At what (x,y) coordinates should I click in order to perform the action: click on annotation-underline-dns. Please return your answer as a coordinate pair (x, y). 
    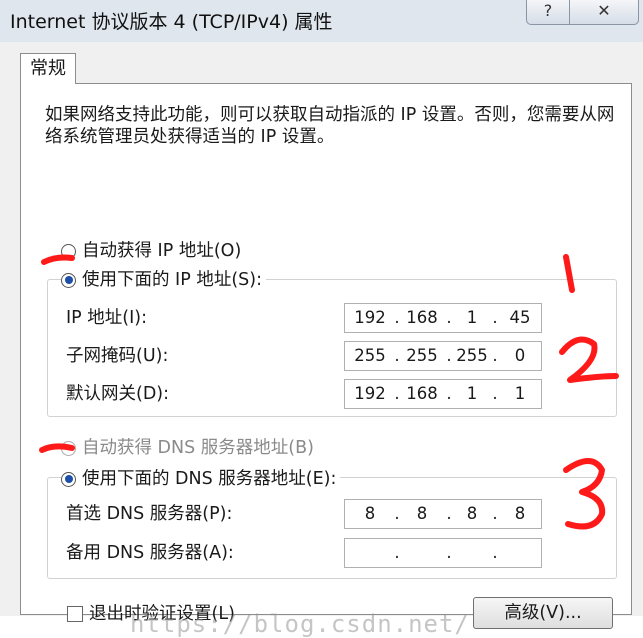
    Looking at the image, I should click on (57, 448).